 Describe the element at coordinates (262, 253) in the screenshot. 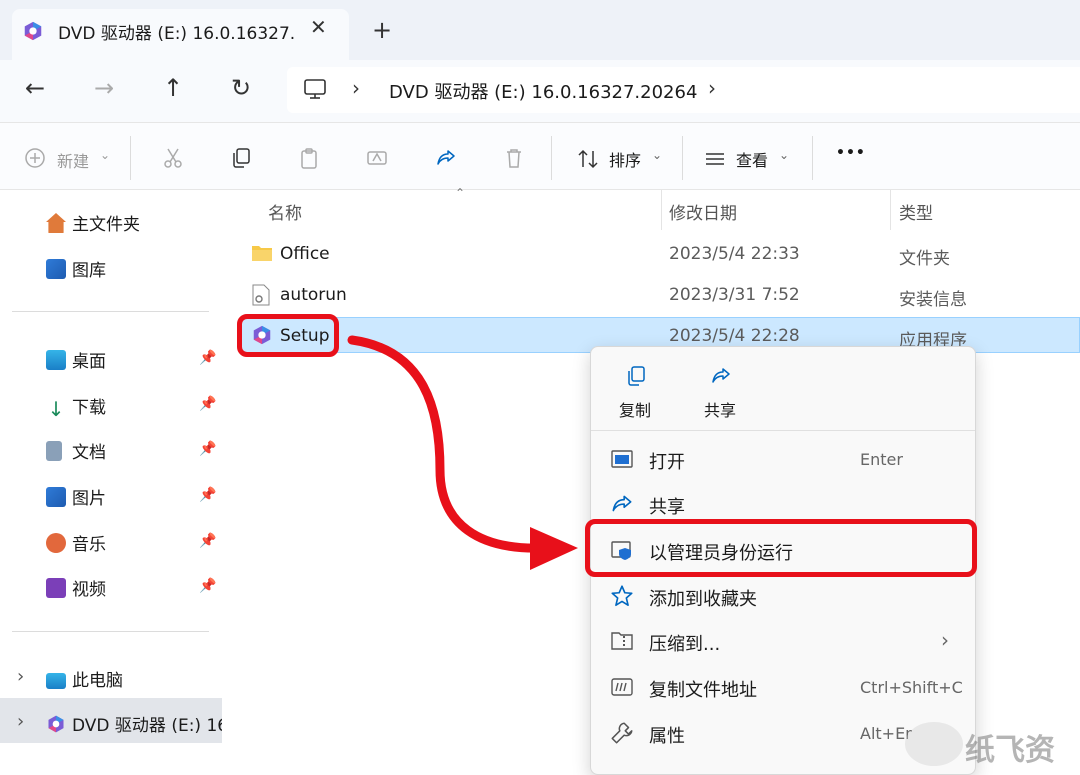

I see `folder-icon` at that location.